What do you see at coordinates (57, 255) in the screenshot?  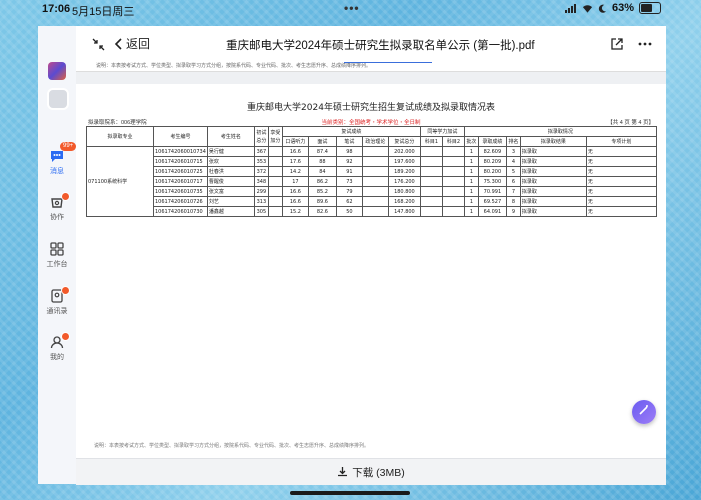 I see `sidebar-item-workbench: 工作台` at bounding box center [57, 255].